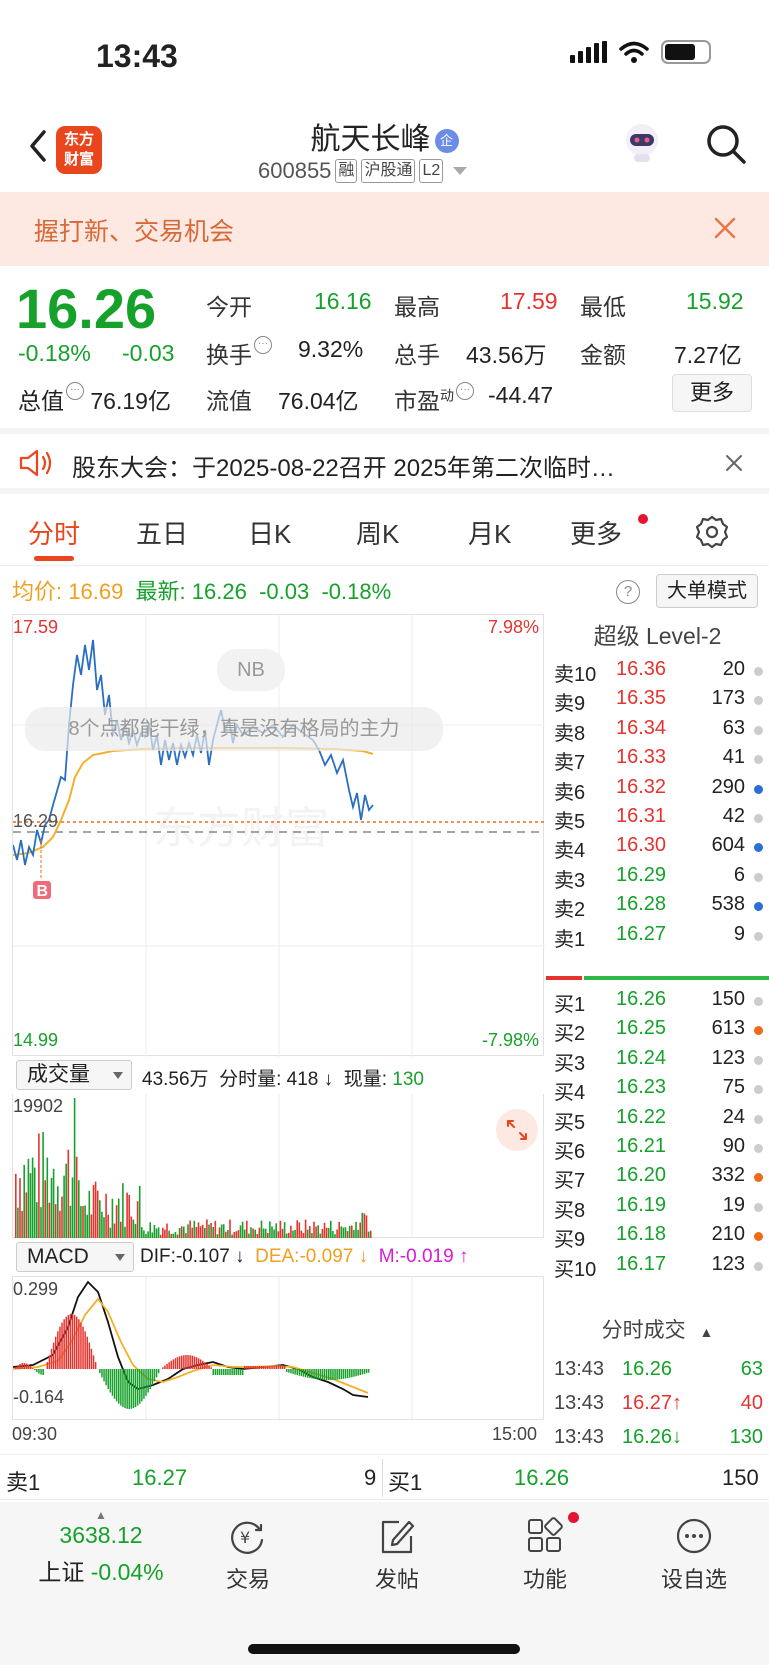 The width and height of the screenshot is (769, 1665). What do you see at coordinates (628, 592) in the screenshot?
I see `help-icon: ?` at bounding box center [628, 592].